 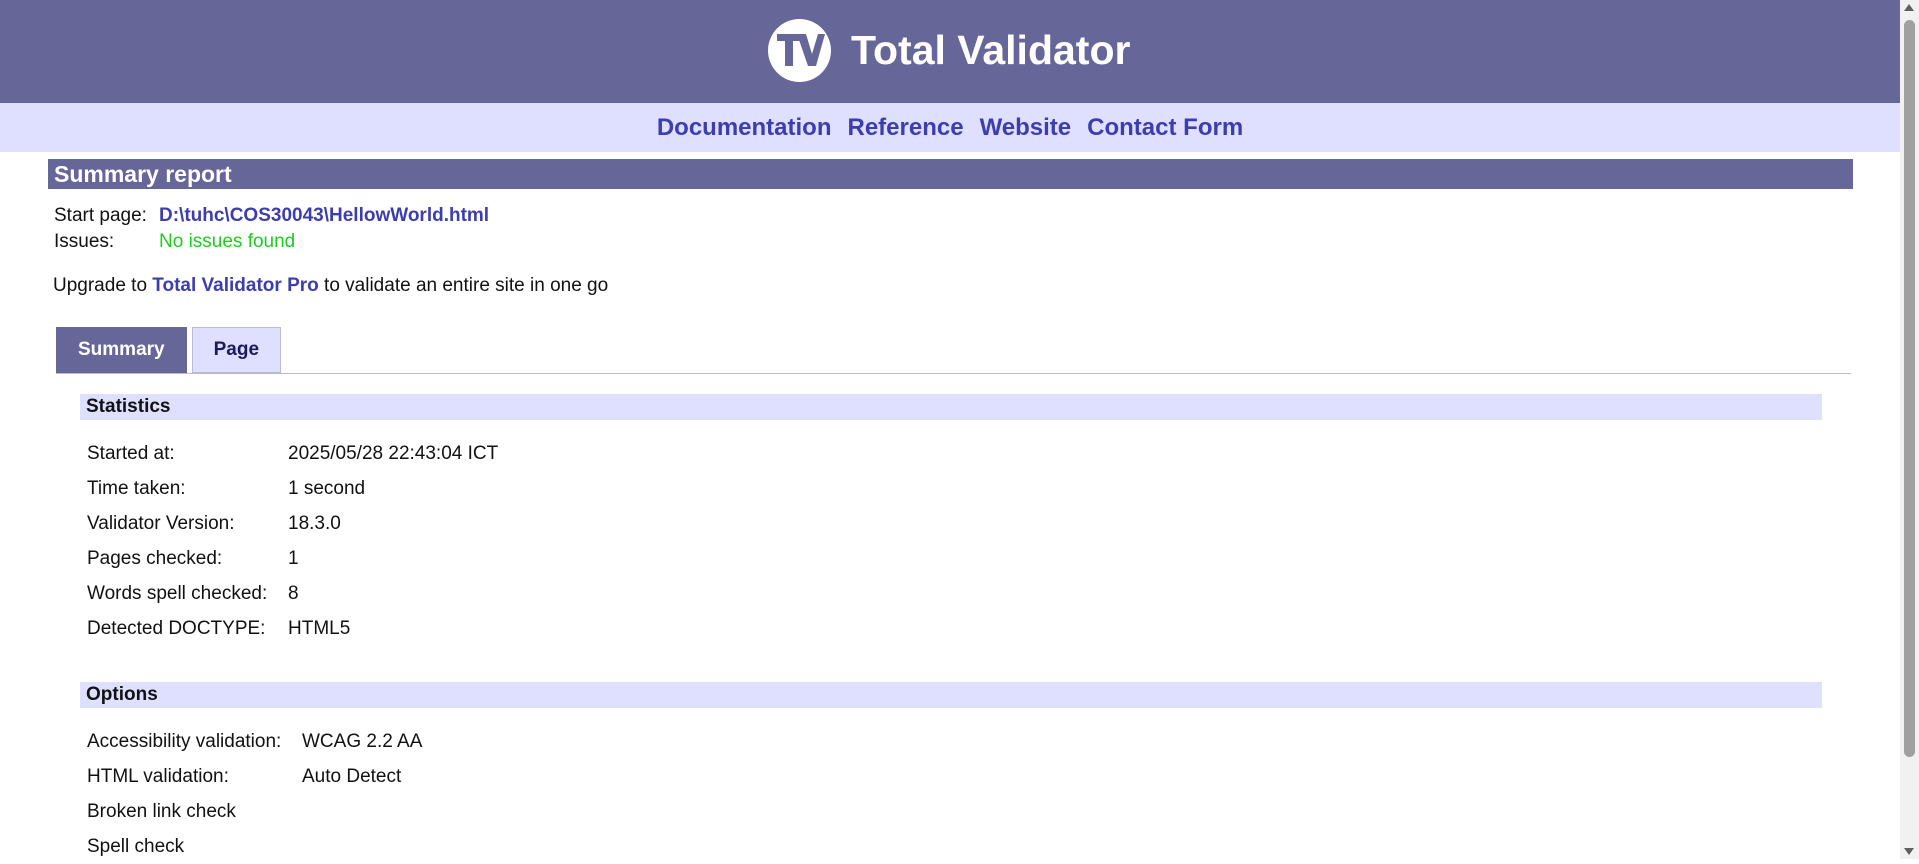 What do you see at coordinates (254, 776) in the screenshot?
I see `option-row: HTML validation: Auto Detect` at bounding box center [254, 776].